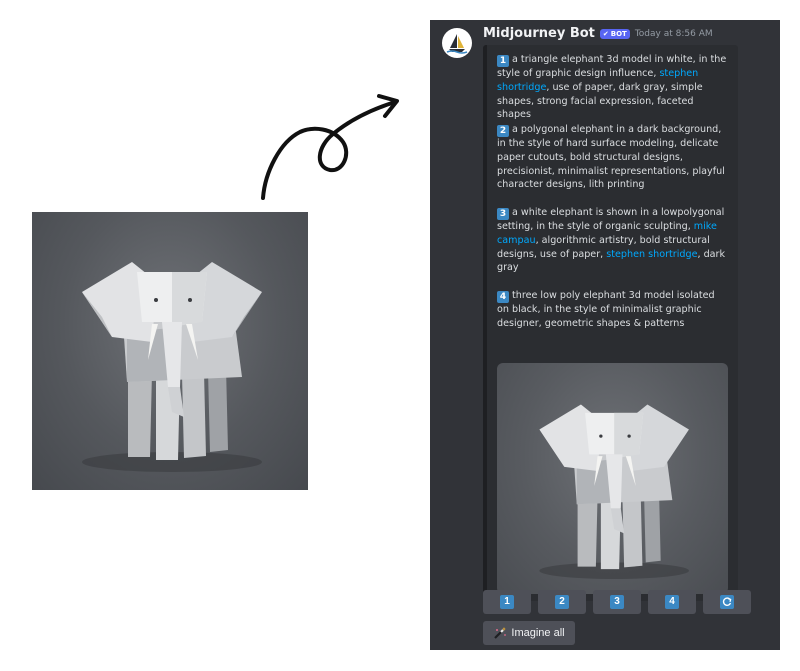  What do you see at coordinates (330, 147) in the screenshot?
I see `curved-arrow-icon` at bounding box center [330, 147].